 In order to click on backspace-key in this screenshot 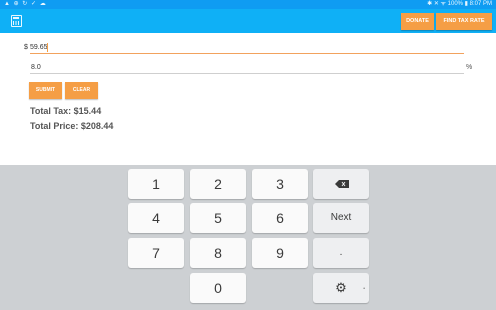, I will do `click(341, 184)`.